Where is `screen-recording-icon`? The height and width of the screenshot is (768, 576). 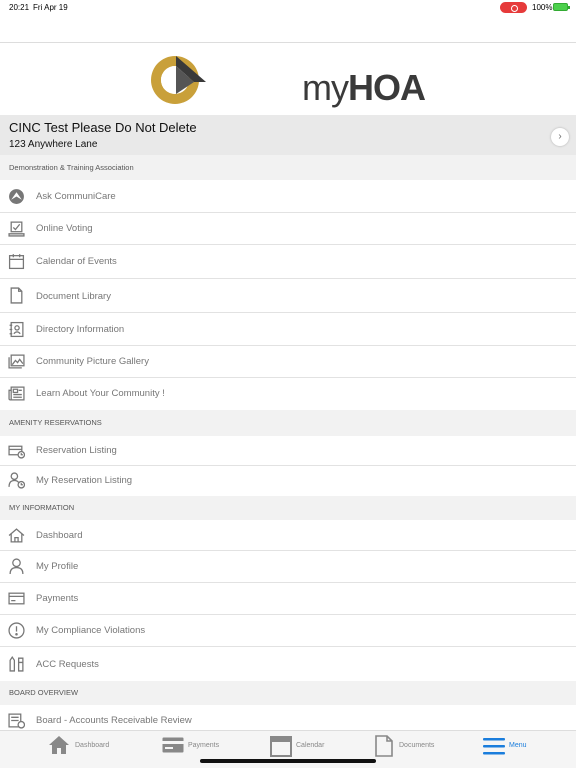 screen-recording-icon is located at coordinates (513, 7).